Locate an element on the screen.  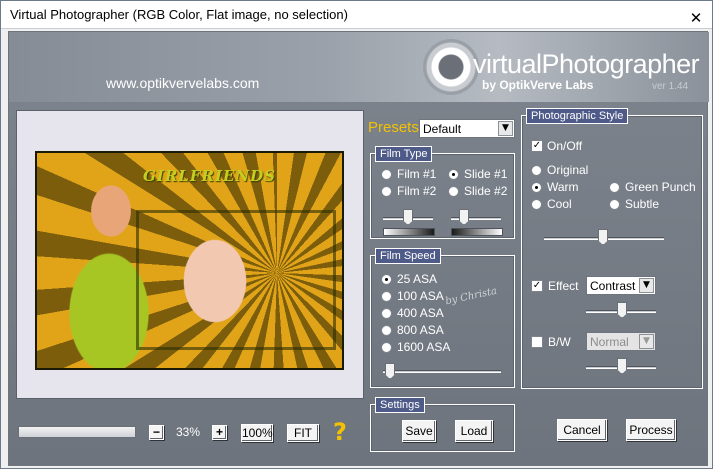
save-button: Save is located at coordinates (419, 431).